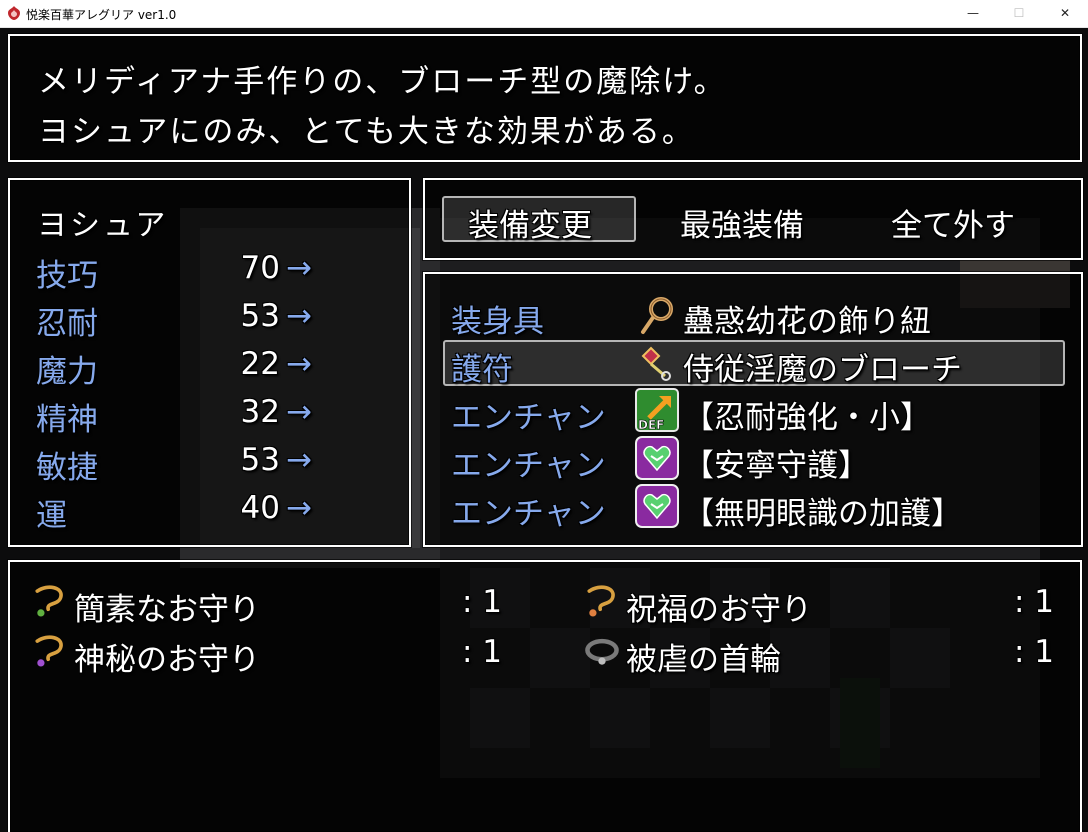  Describe the element at coordinates (719, 606) in the screenshot. I see `item-name: 祝福のお守り` at that location.